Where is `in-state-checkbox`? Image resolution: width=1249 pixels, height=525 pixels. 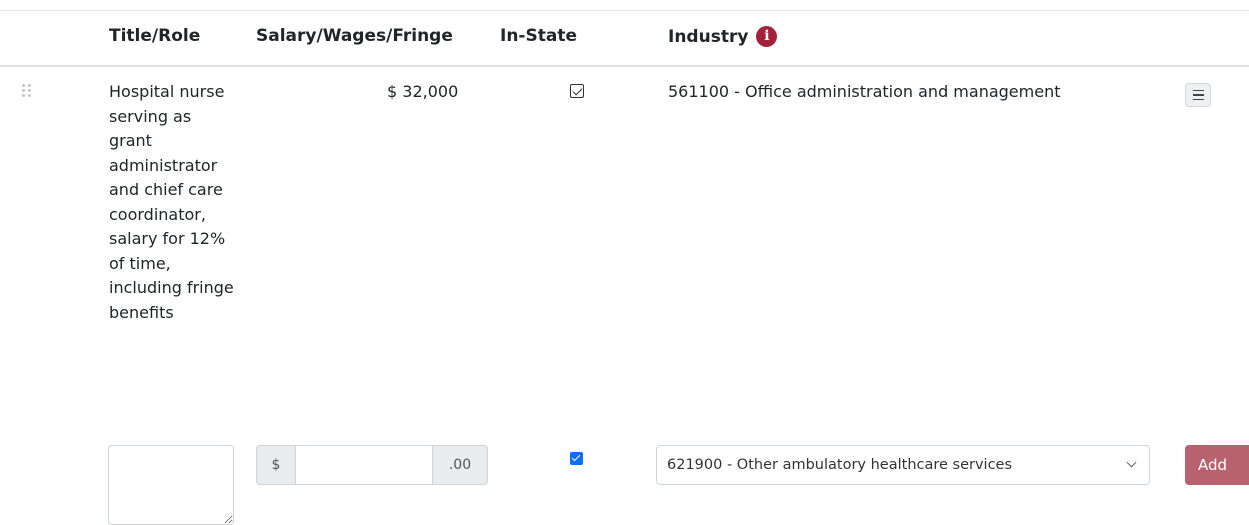 in-state-checkbox is located at coordinates (576, 458).